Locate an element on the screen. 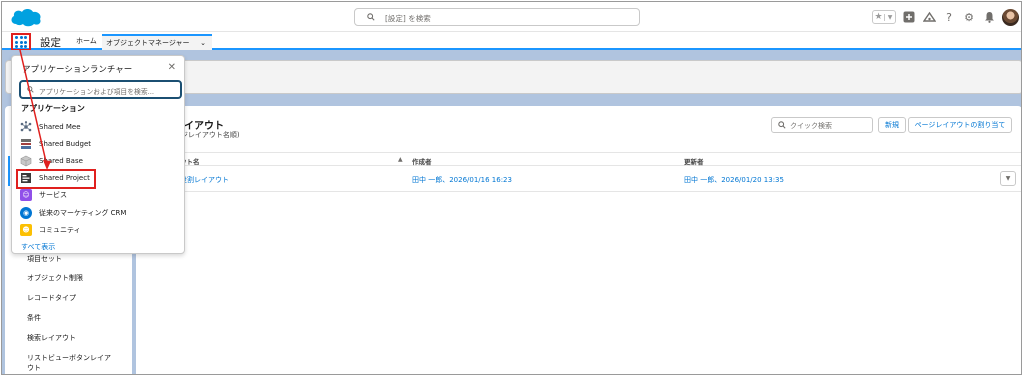  header-utility-icons: ★ ▼ ? ⚙ is located at coordinates (945, 17).